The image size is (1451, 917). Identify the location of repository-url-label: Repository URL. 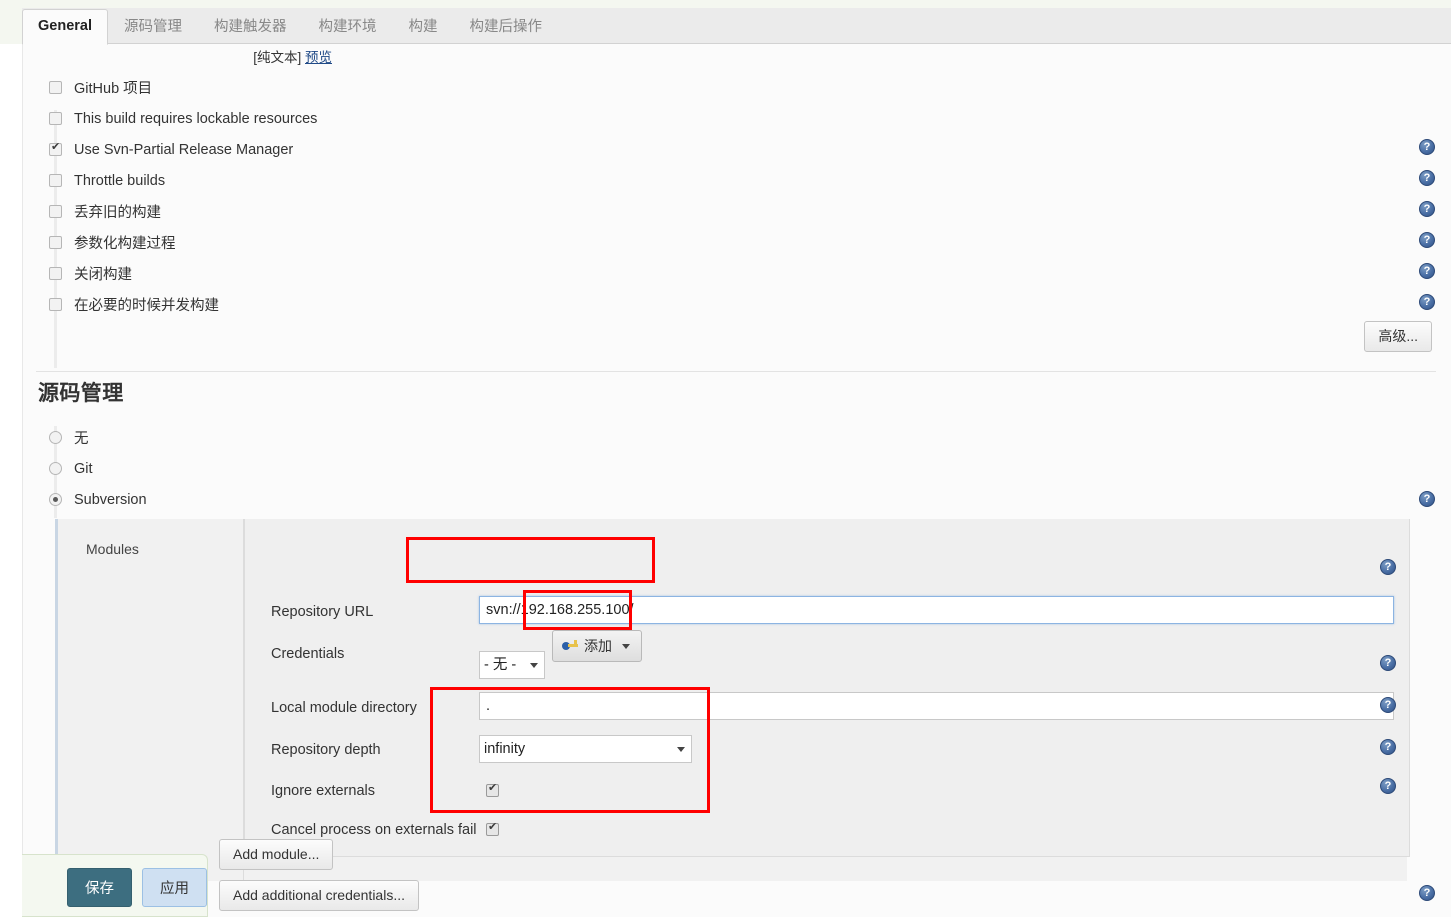
(322, 612).